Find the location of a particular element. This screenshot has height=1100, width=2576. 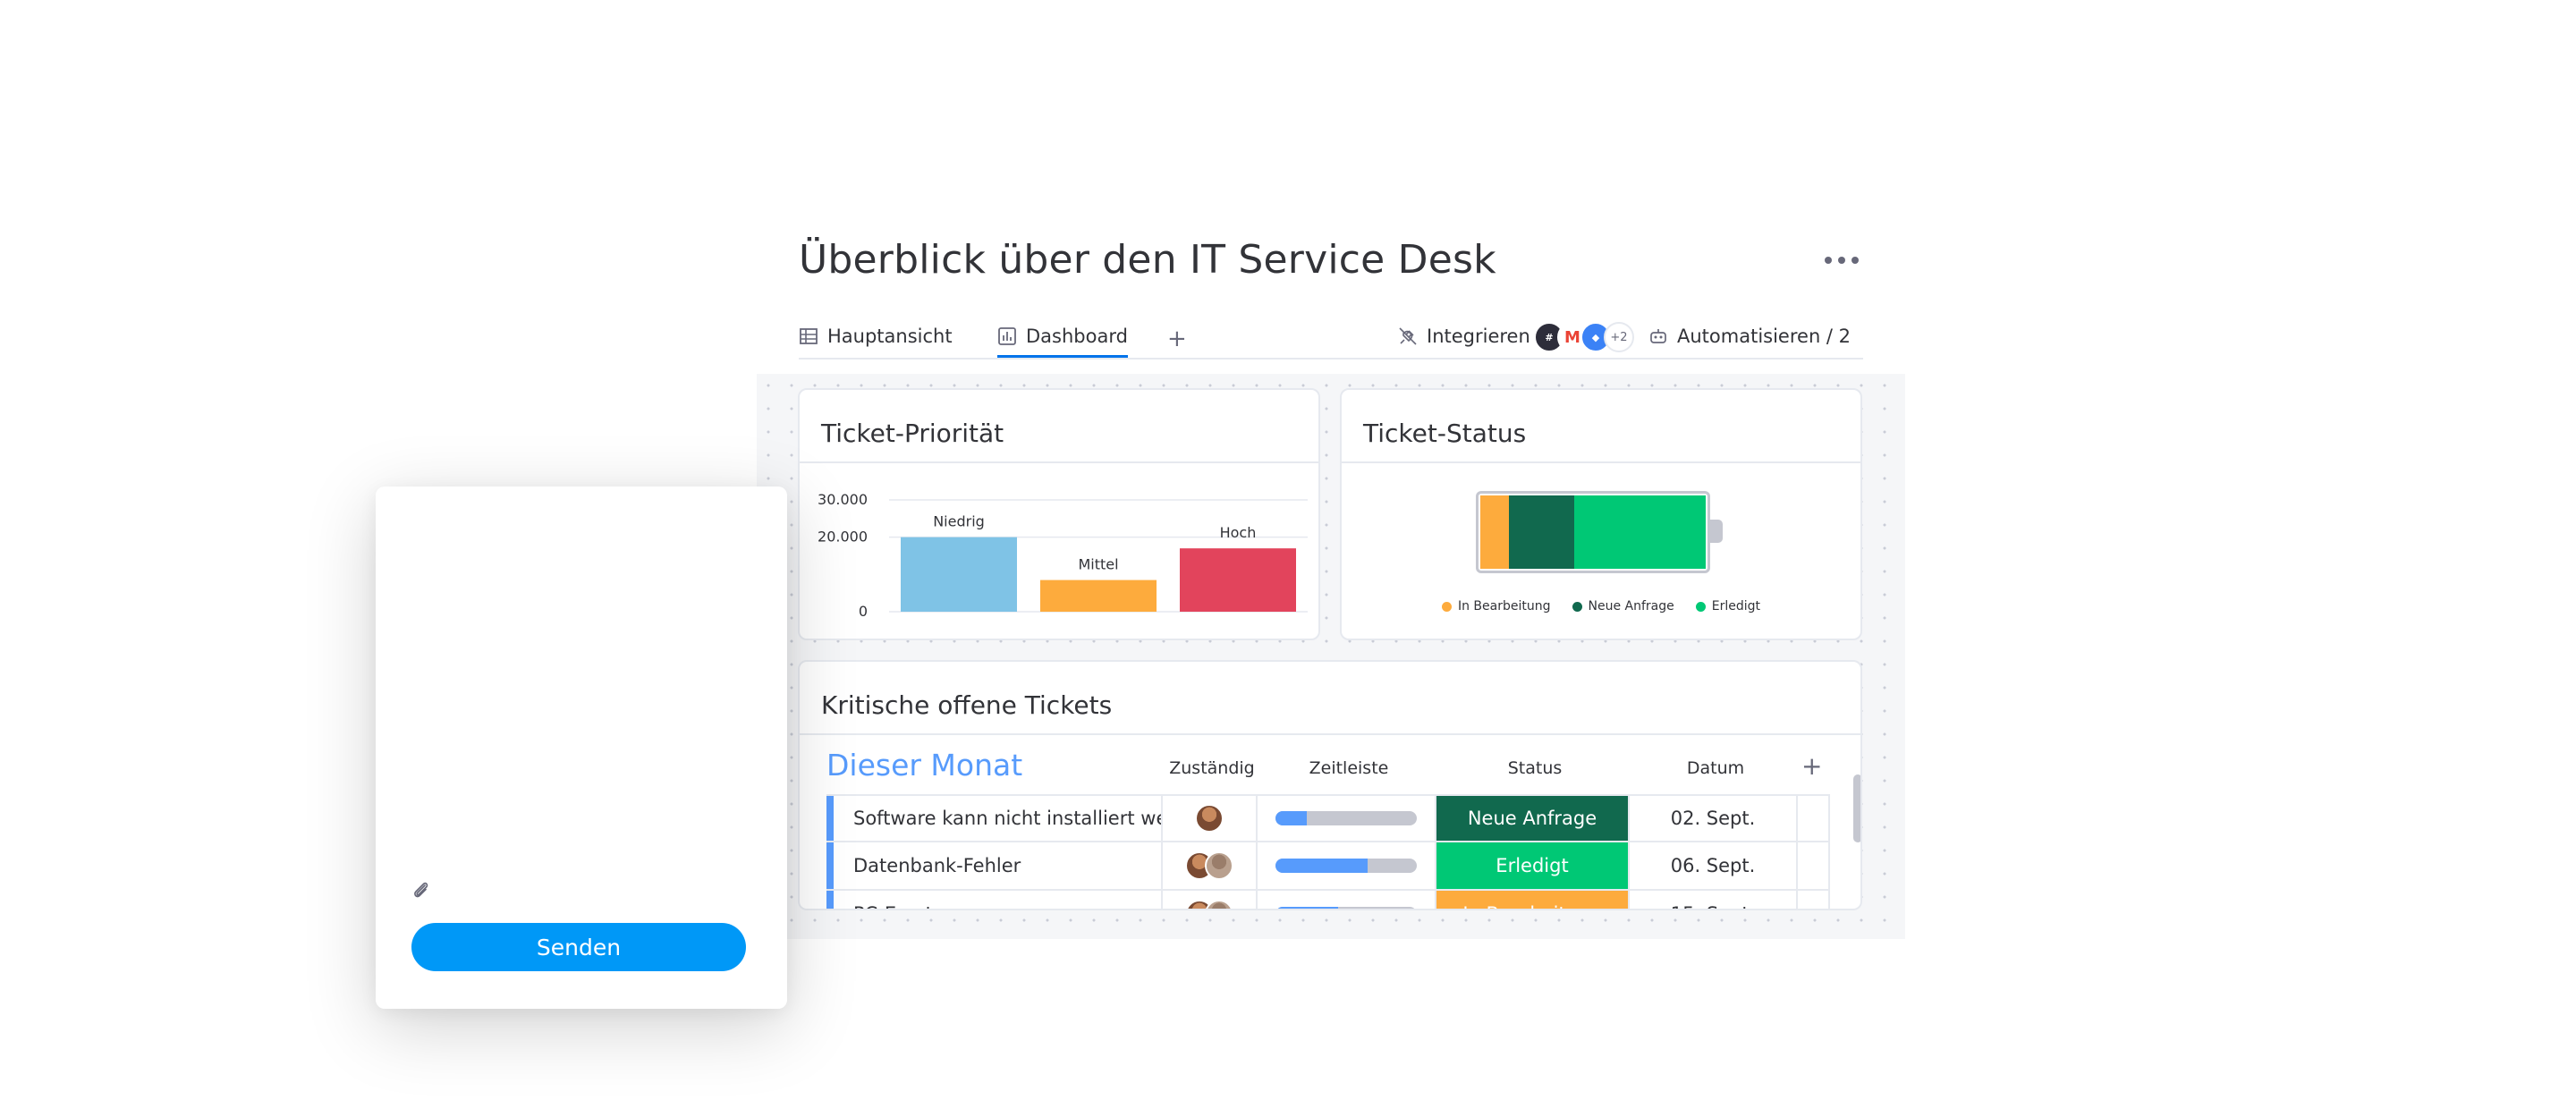

legend-label: In Bearbeitung is located at coordinates (1504, 606).